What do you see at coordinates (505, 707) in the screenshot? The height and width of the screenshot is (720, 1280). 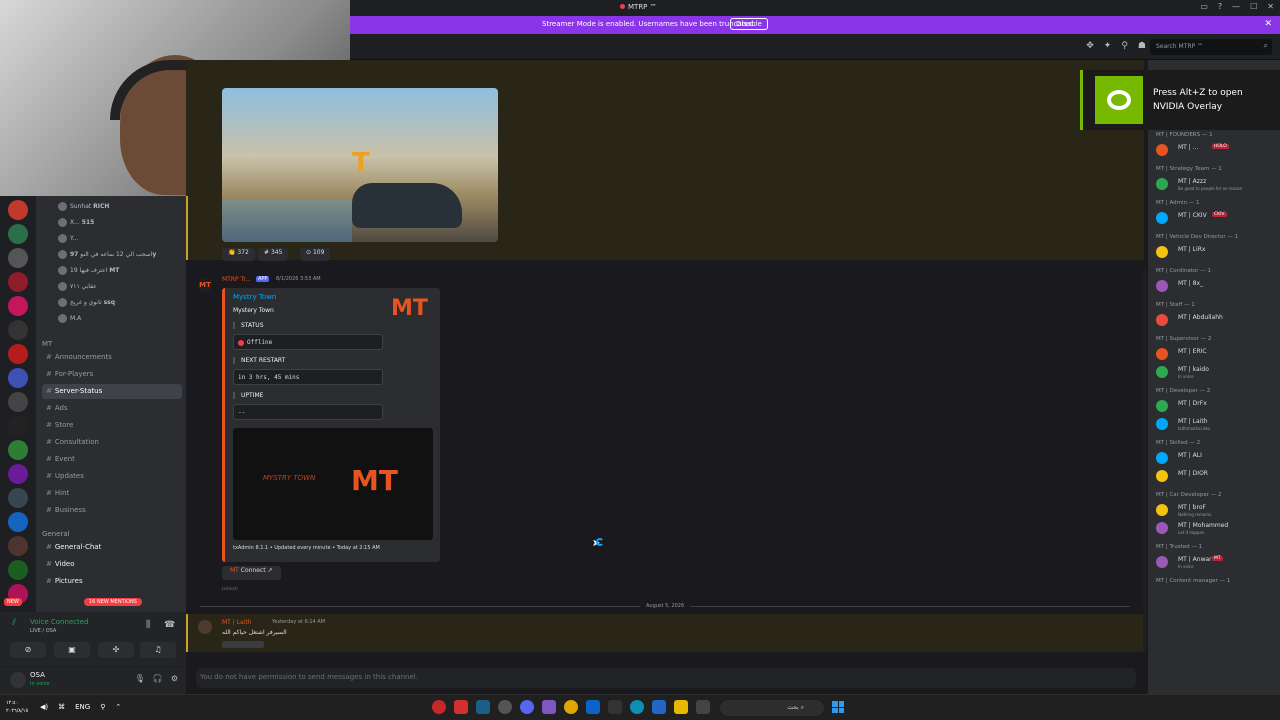 I see `settings-icon` at bounding box center [505, 707].